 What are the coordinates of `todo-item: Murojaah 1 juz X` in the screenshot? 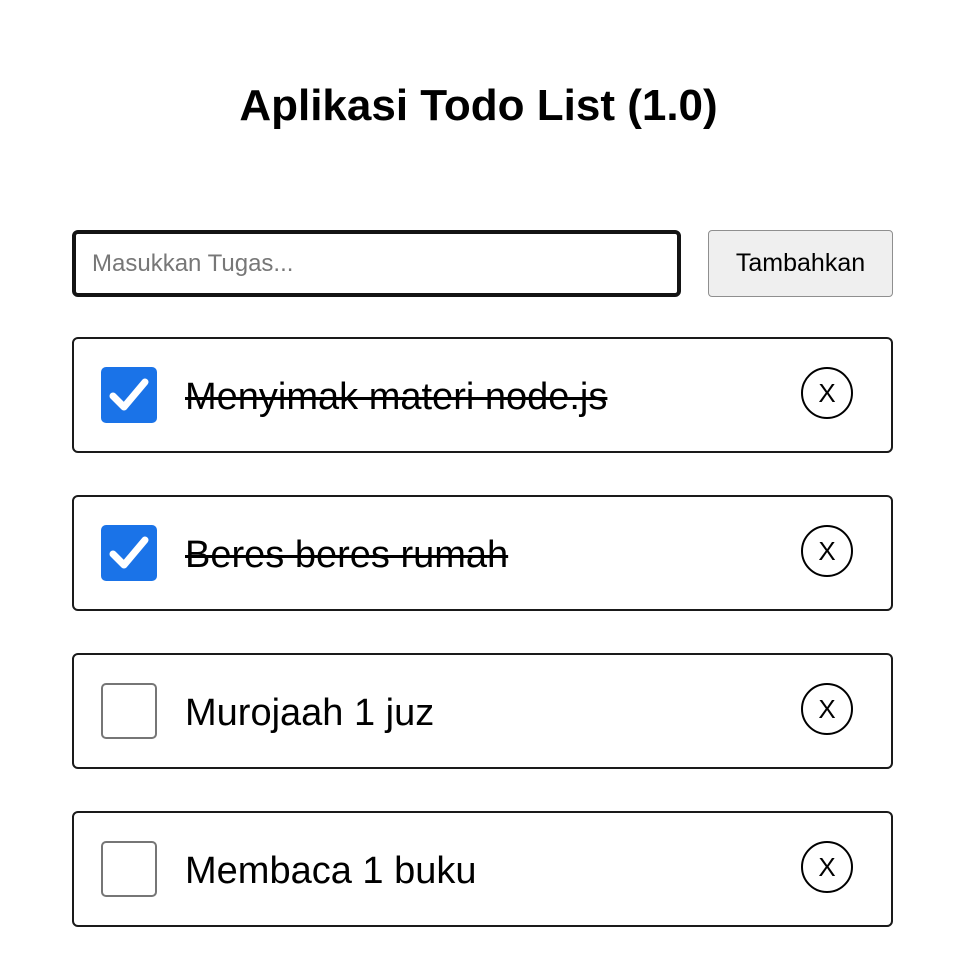 It's located at (482, 711).